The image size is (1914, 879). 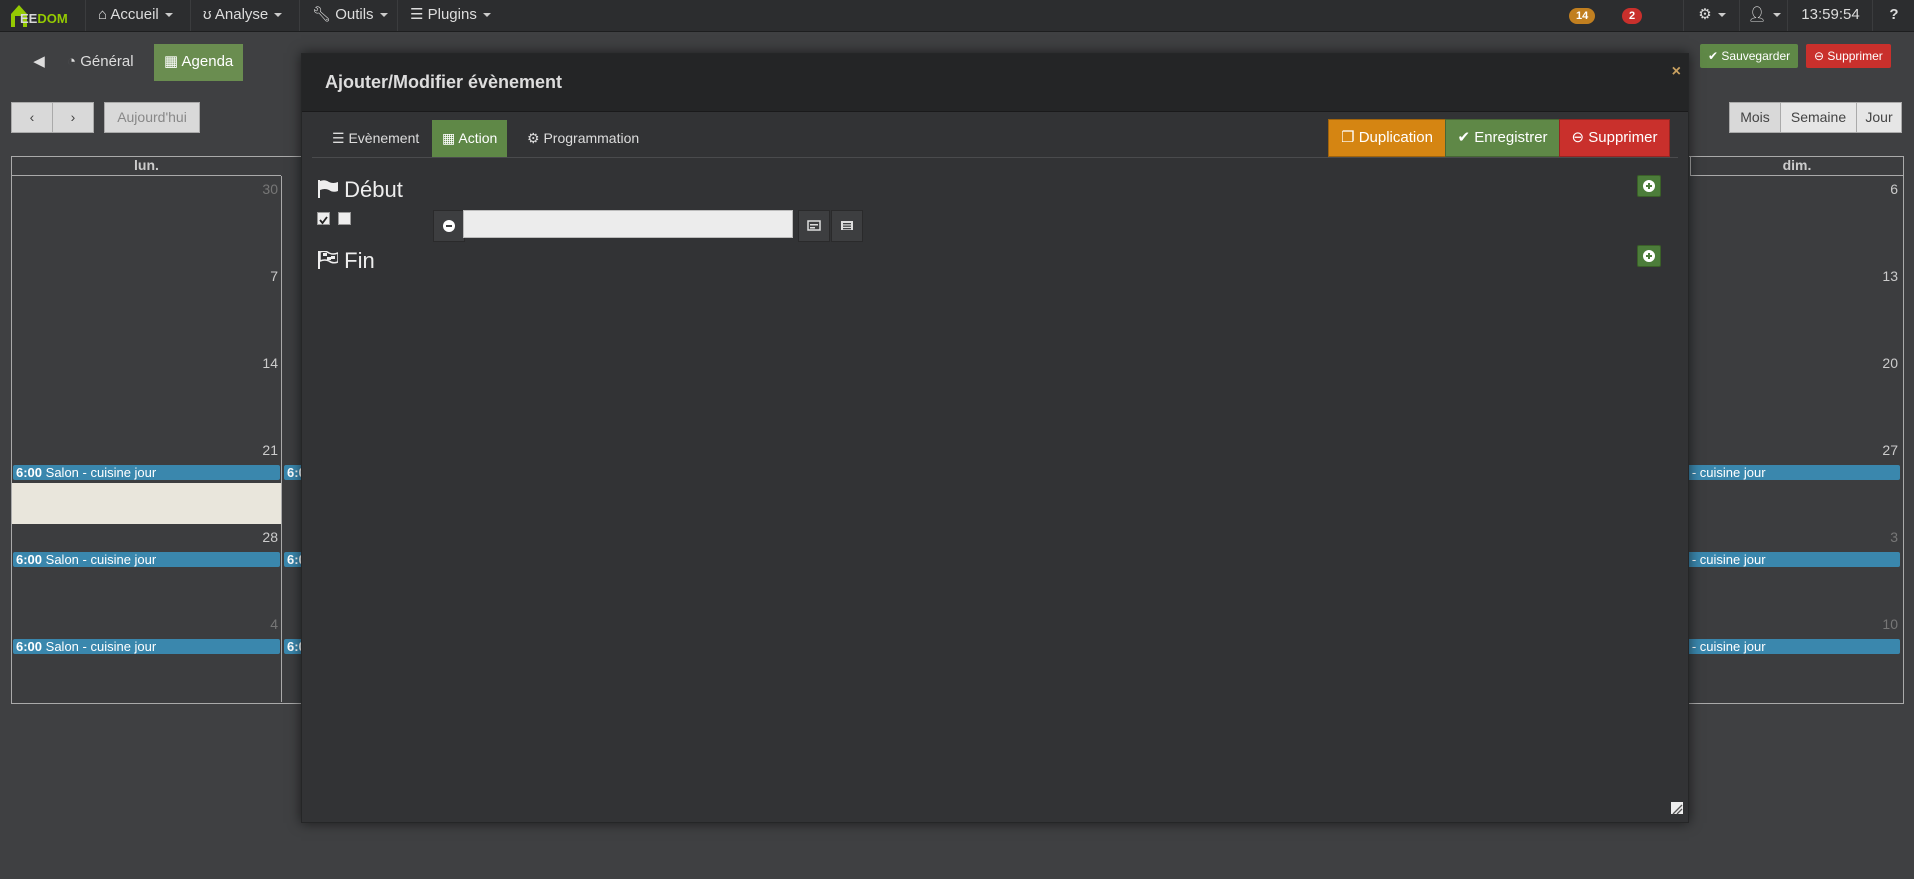 What do you see at coordinates (995, 83) in the screenshot?
I see `modal-header: Ajouter/Modifier évènement ×` at bounding box center [995, 83].